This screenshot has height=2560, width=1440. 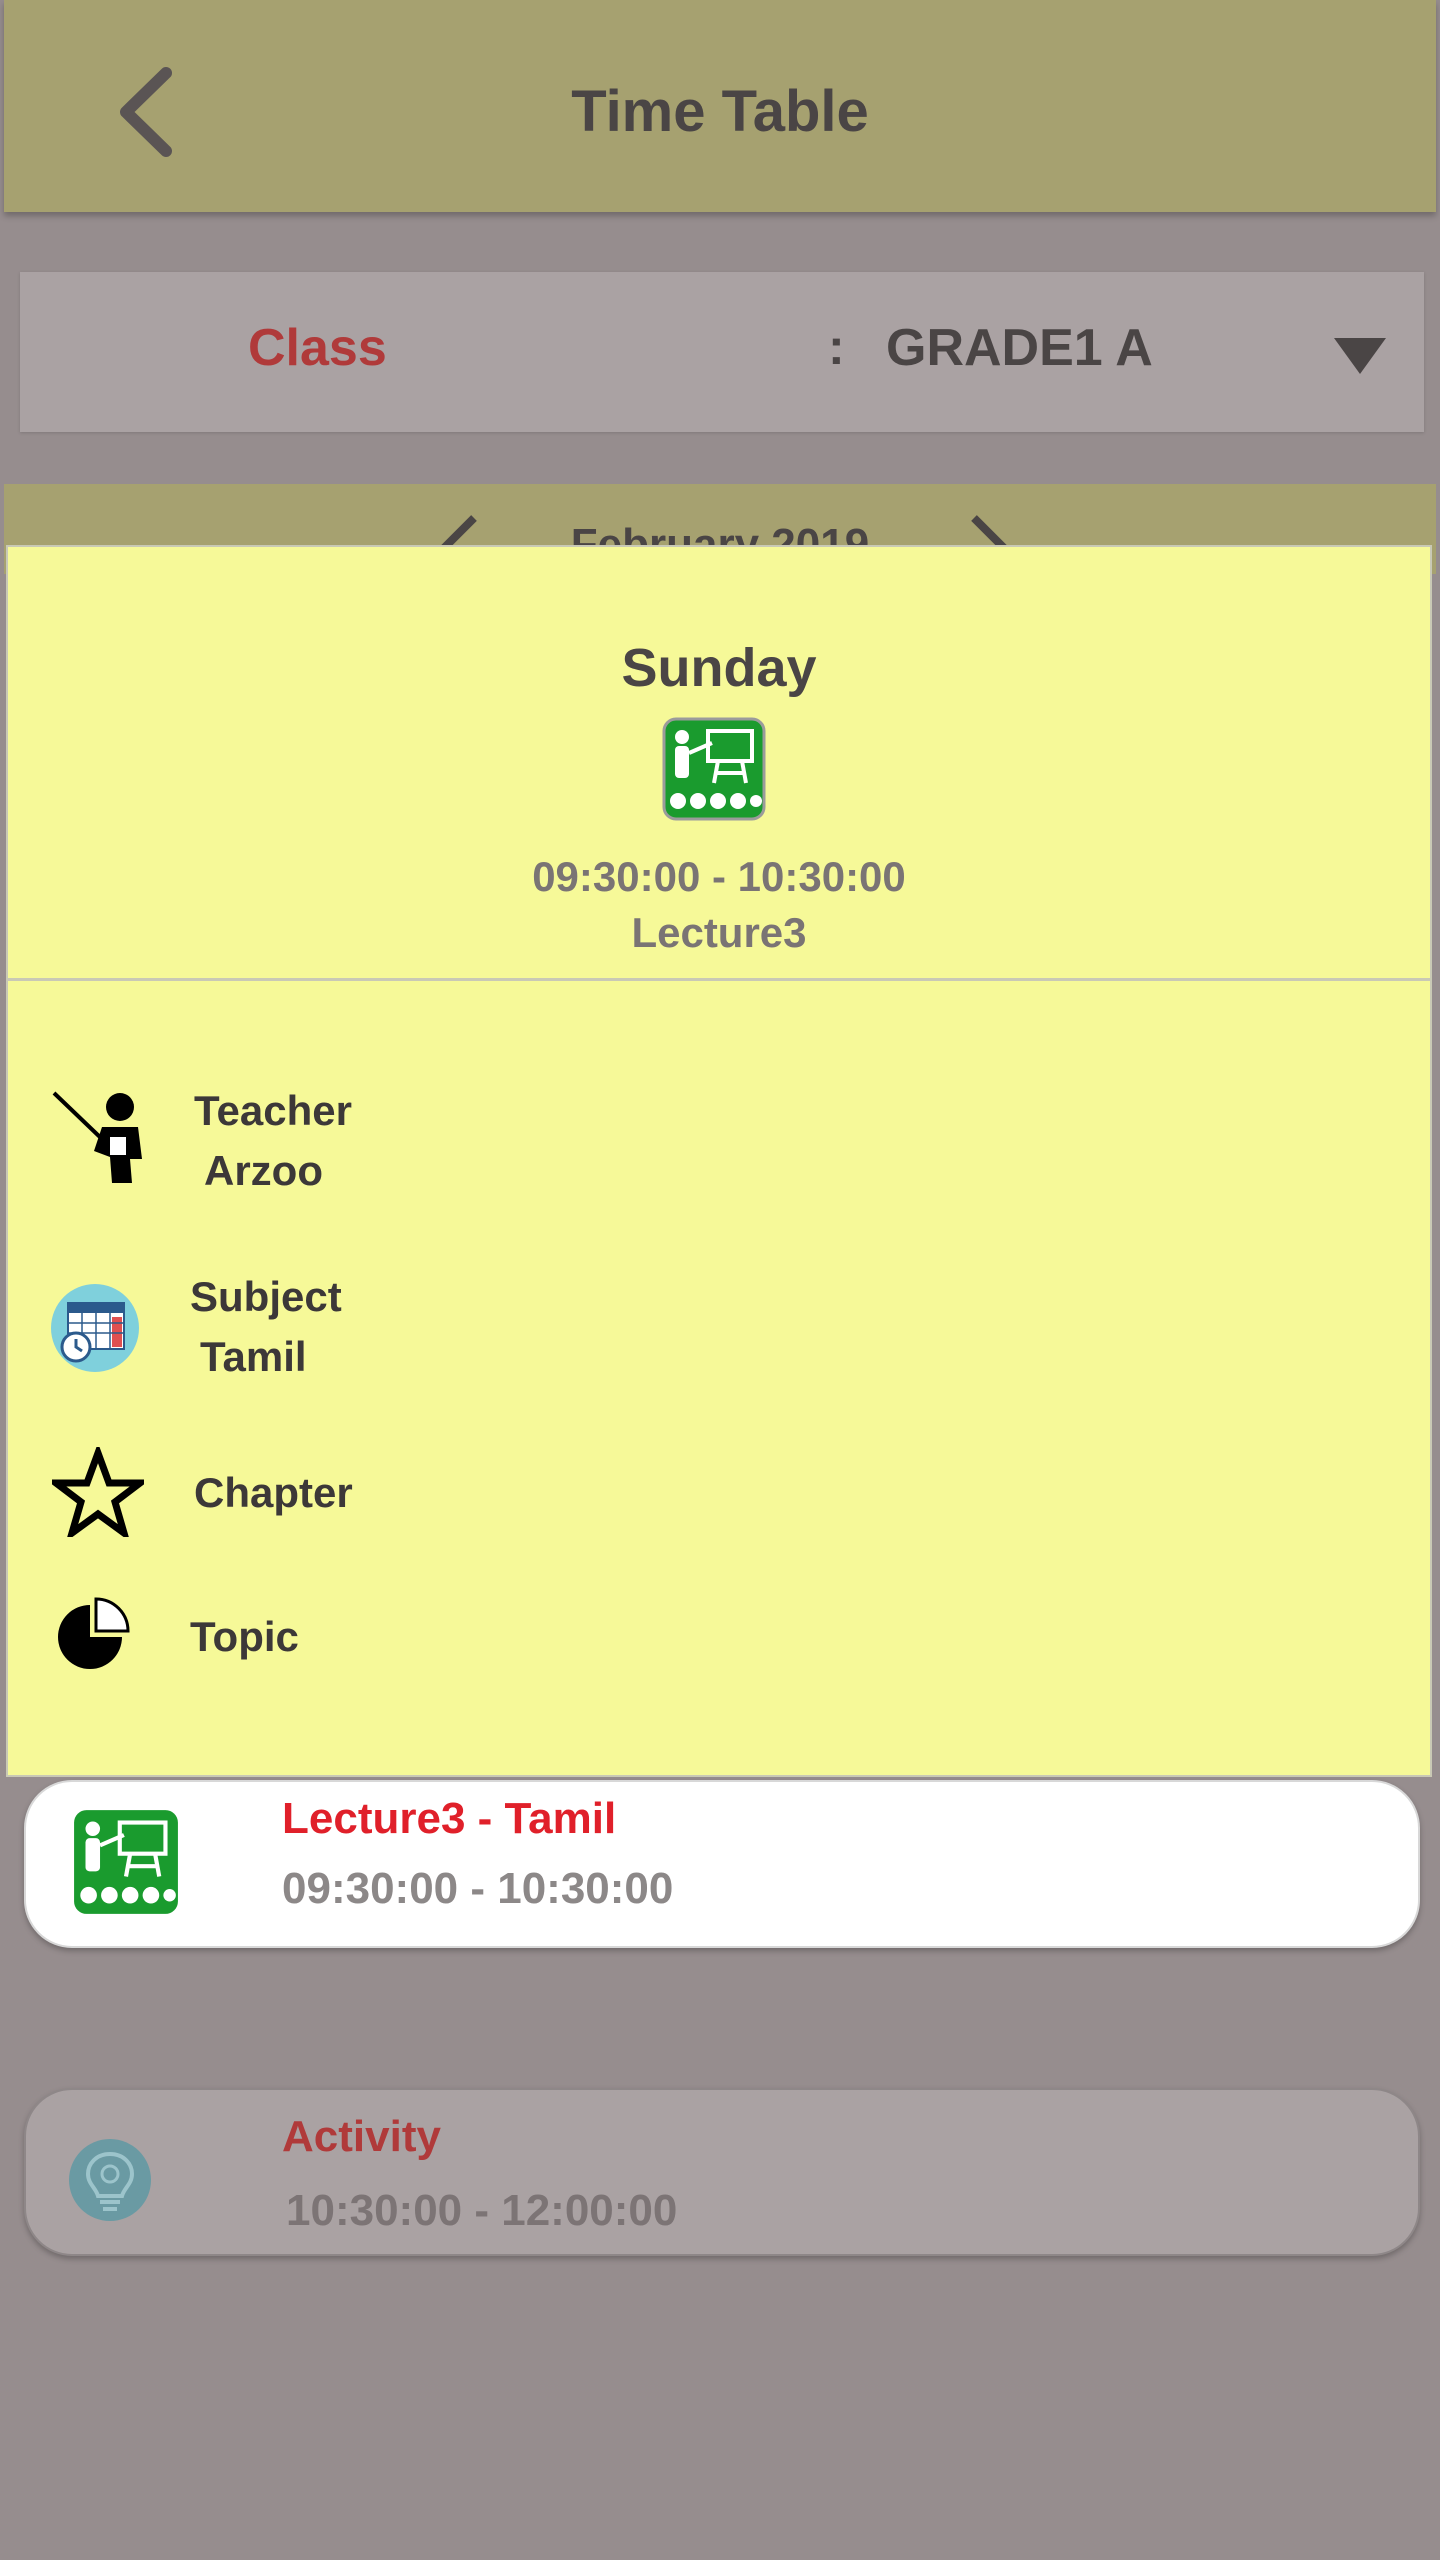 What do you see at coordinates (482, 2210) in the screenshot?
I see `schedule-item-time: 10:30:00 - 12:00:00` at bounding box center [482, 2210].